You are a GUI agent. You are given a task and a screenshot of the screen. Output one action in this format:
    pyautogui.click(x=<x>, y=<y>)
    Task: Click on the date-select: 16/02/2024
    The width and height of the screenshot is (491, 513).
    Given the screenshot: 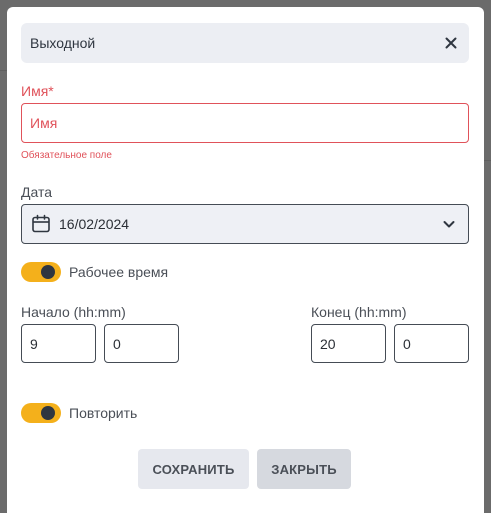 What is the action you would take?
    pyautogui.click(x=245, y=224)
    